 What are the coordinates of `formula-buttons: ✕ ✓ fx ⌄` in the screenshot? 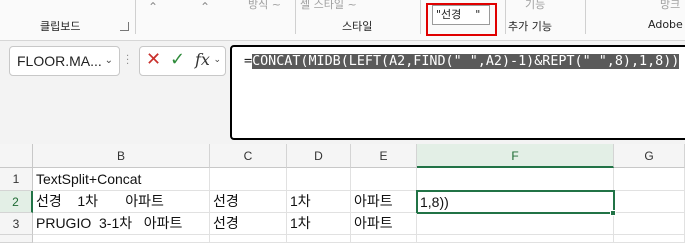 It's located at (182, 61).